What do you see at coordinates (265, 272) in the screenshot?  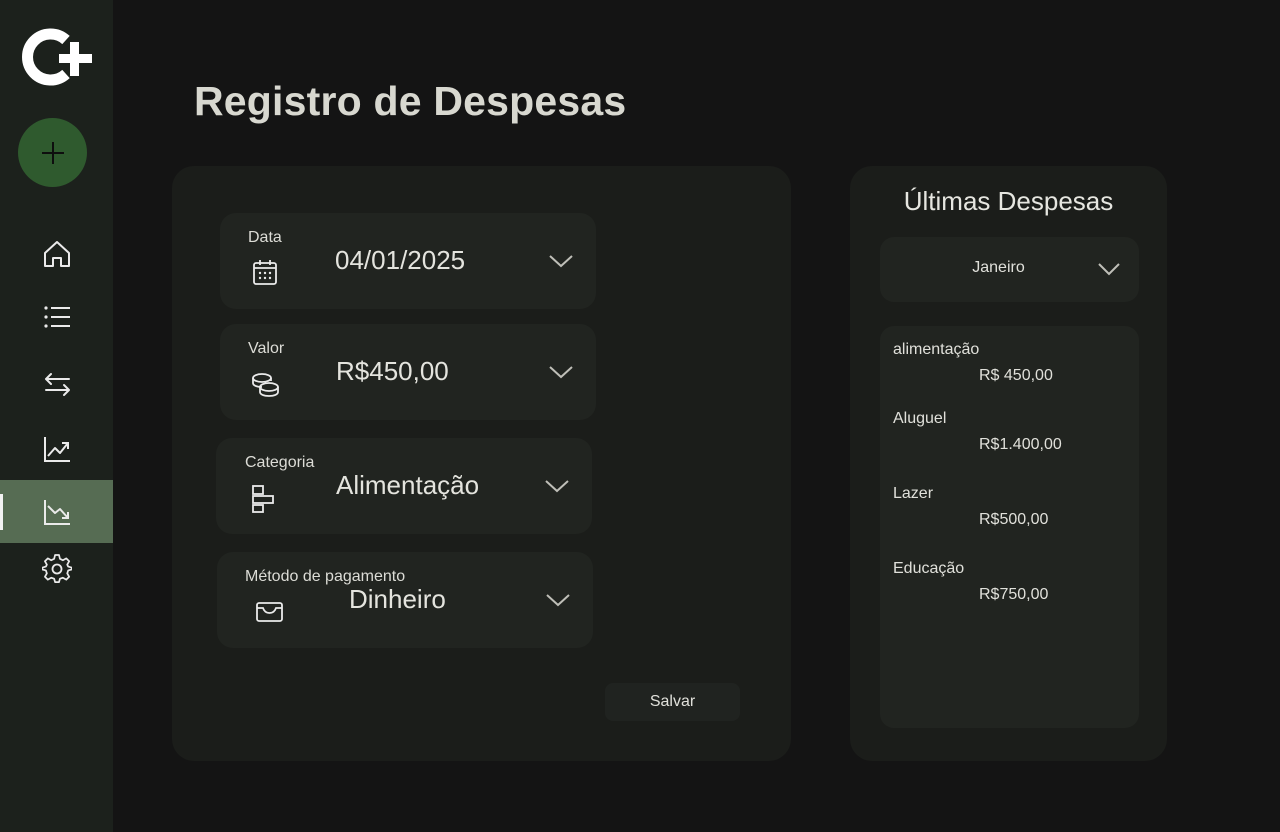 I see `calendar-icon` at bounding box center [265, 272].